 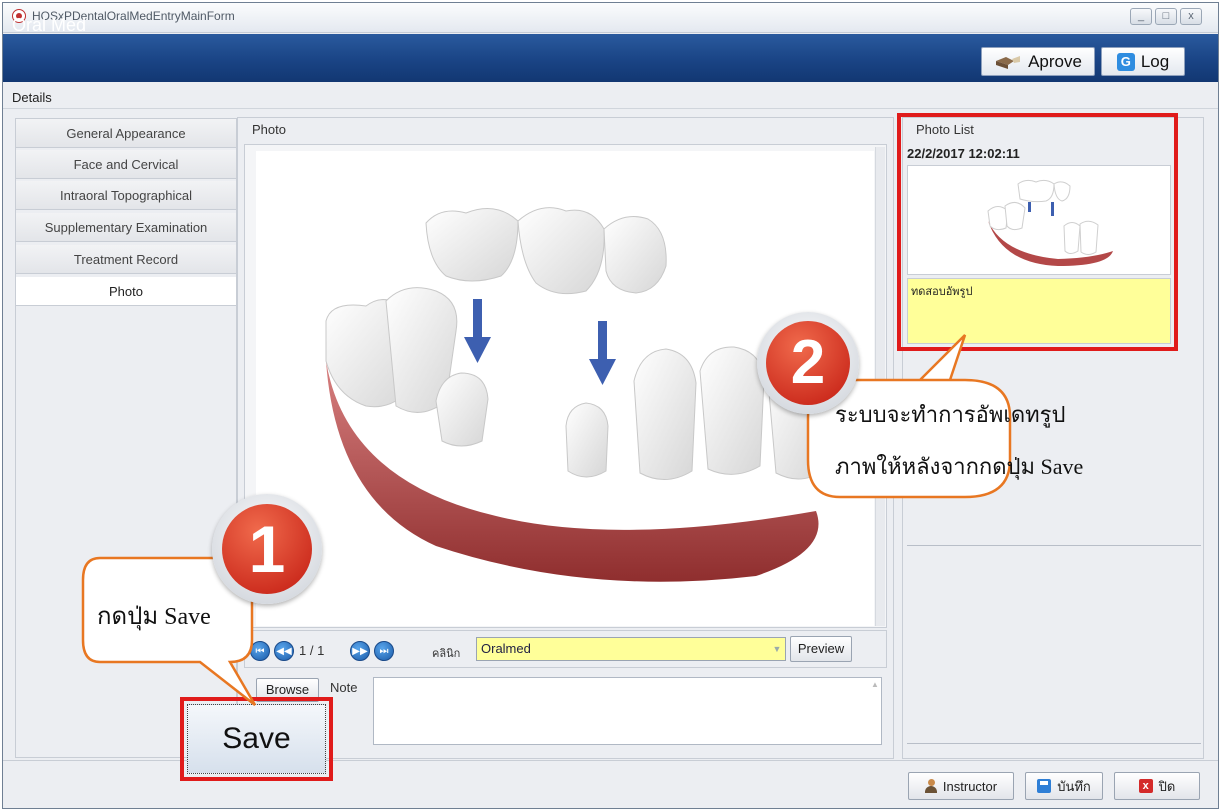 I want to click on preview-button: Preview, so click(x=821, y=649).